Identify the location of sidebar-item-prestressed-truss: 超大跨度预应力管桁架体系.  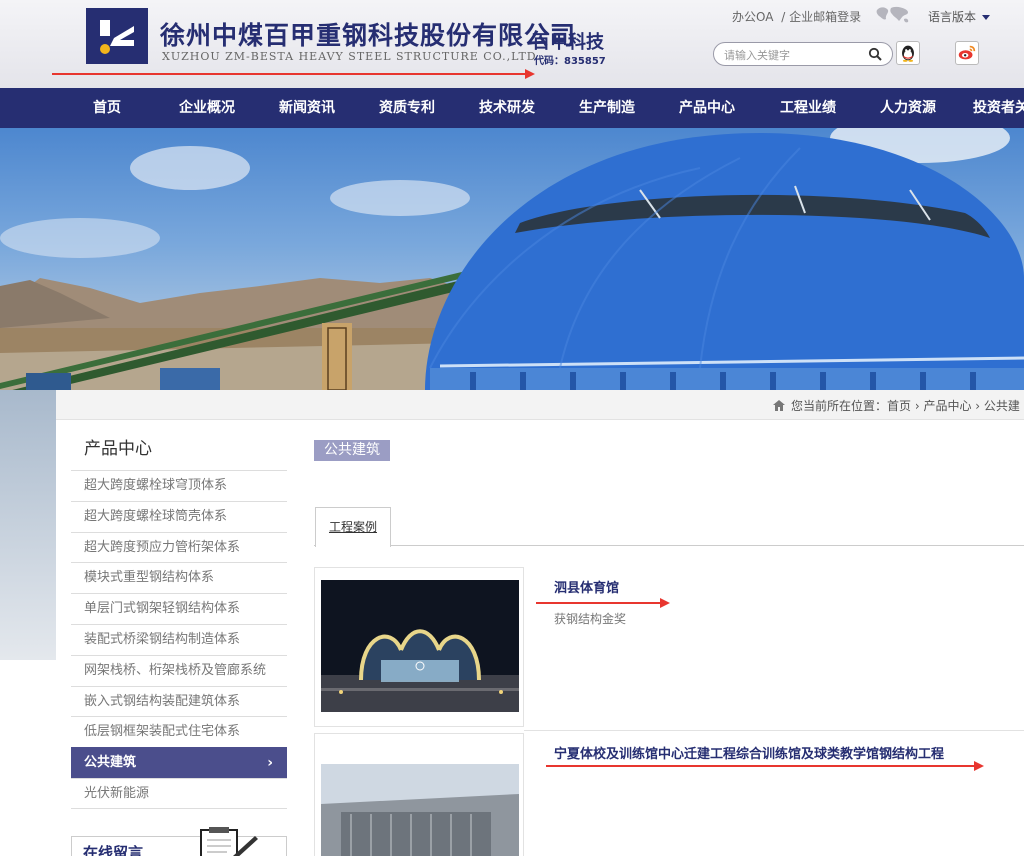
(179, 547).